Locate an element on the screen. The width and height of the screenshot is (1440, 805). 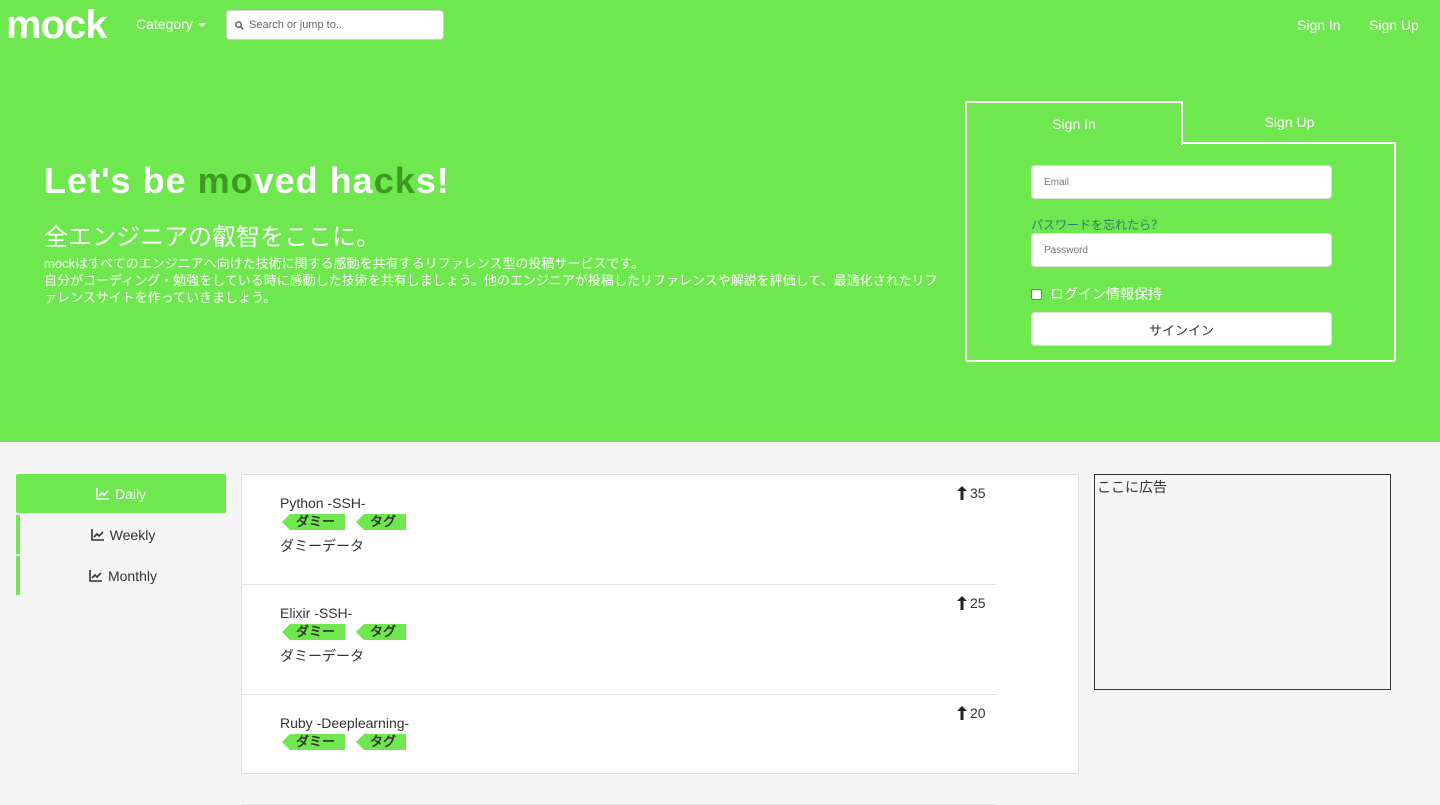
upvote-button: 25 is located at coordinates (971, 603).